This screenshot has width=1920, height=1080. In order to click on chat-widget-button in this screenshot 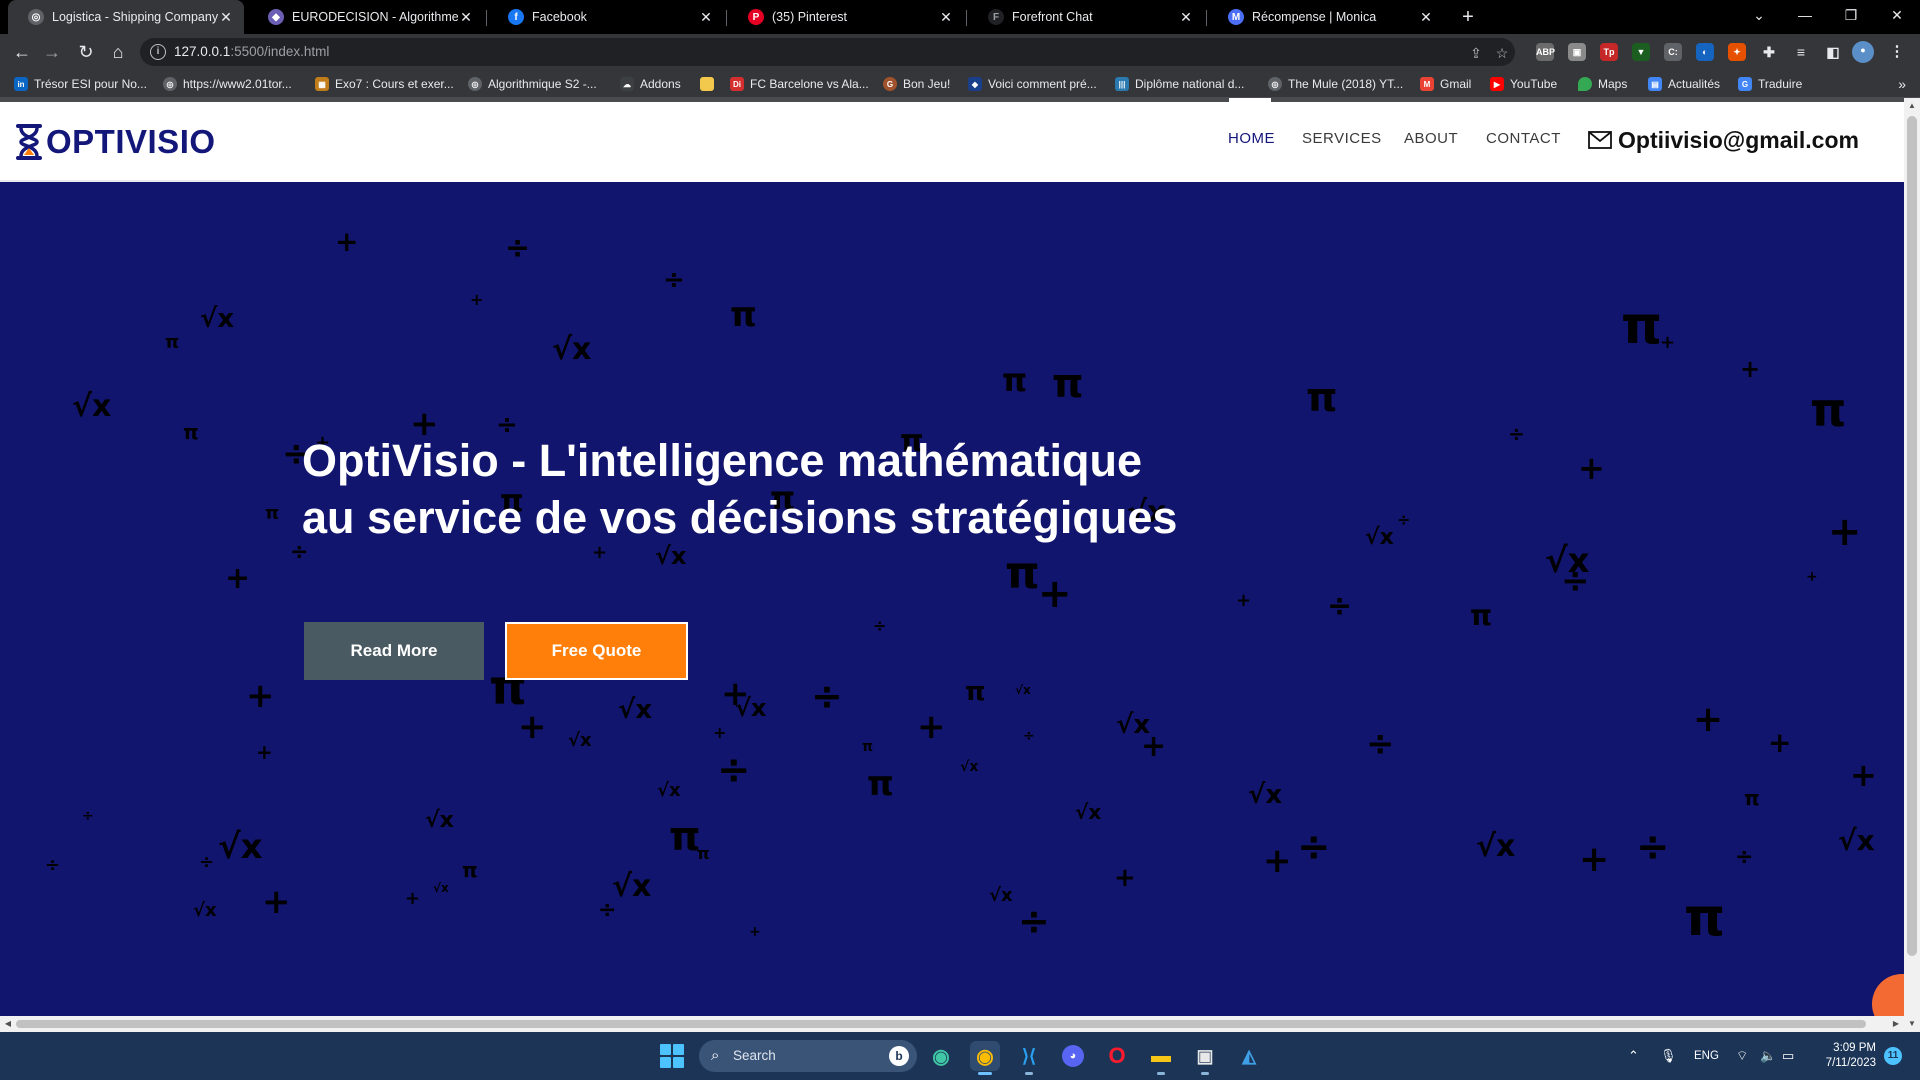, I will do `click(1888, 995)`.